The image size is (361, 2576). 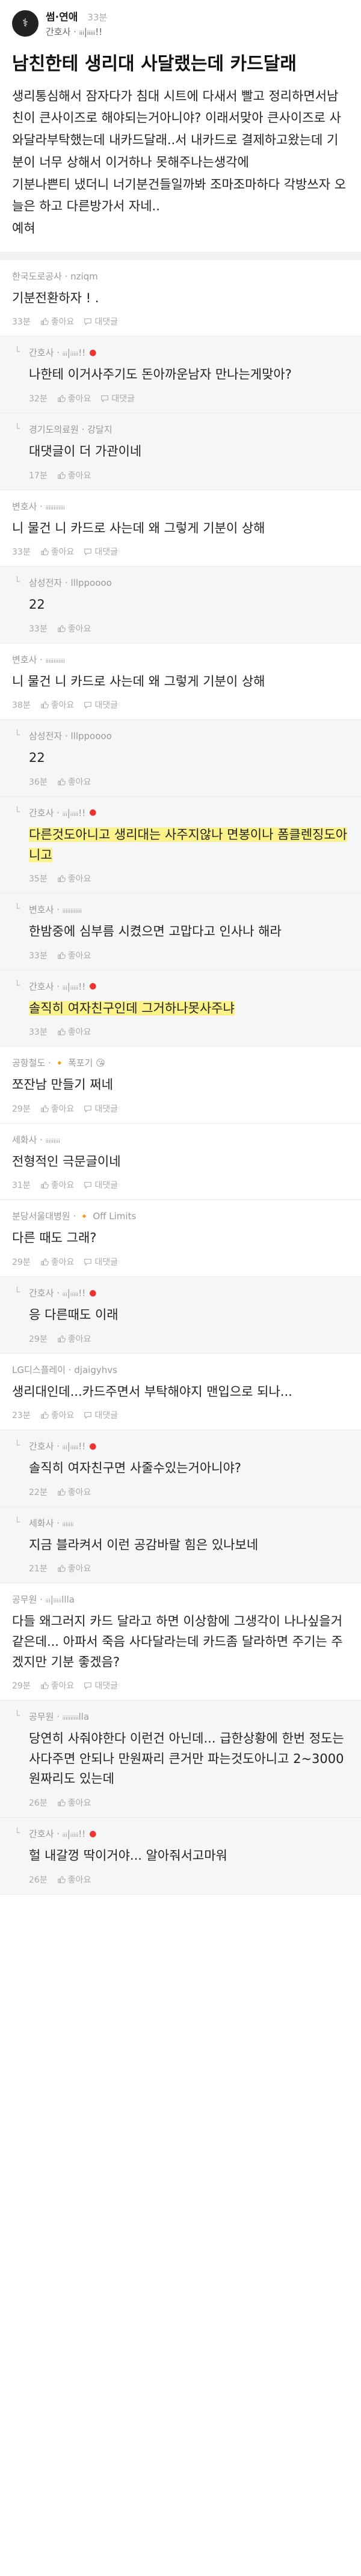 I want to click on comment-author: 분당서울대병원 · 🔸 Off Limits, so click(x=180, y=1216).